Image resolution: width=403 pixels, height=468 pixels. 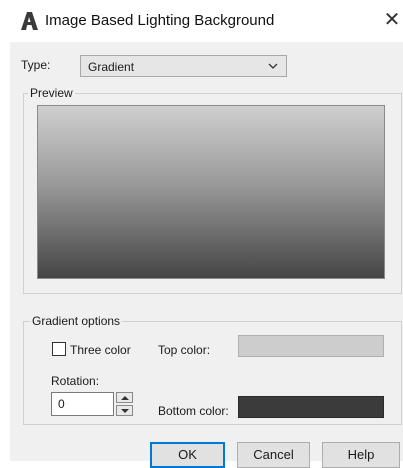 What do you see at coordinates (187, 455) in the screenshot?
I see `ok-button: OK` at bounding box center [187, 455].